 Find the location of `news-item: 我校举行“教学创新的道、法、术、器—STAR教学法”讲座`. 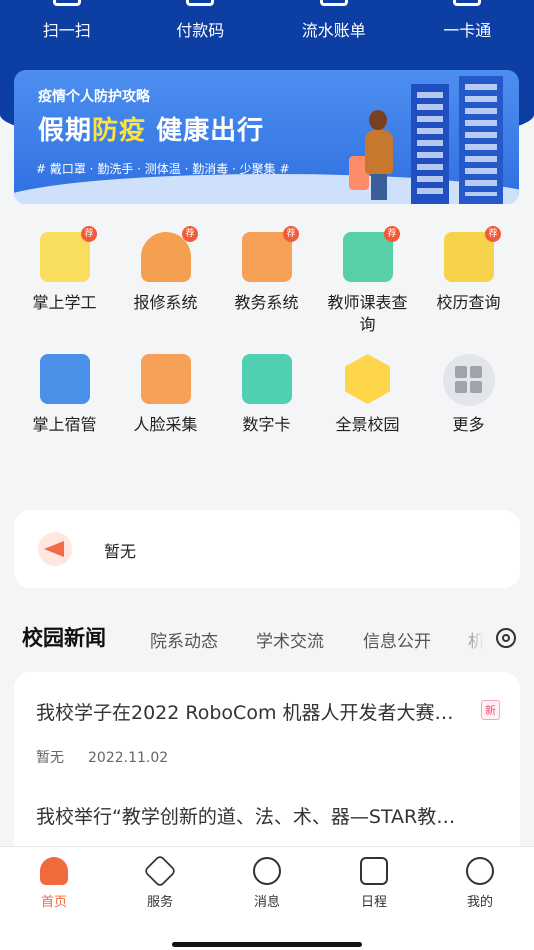

news-item: 我校举行“教学创新的道、法、术、器—STAR教学法”讲座 is located at coordinates (268, 815).